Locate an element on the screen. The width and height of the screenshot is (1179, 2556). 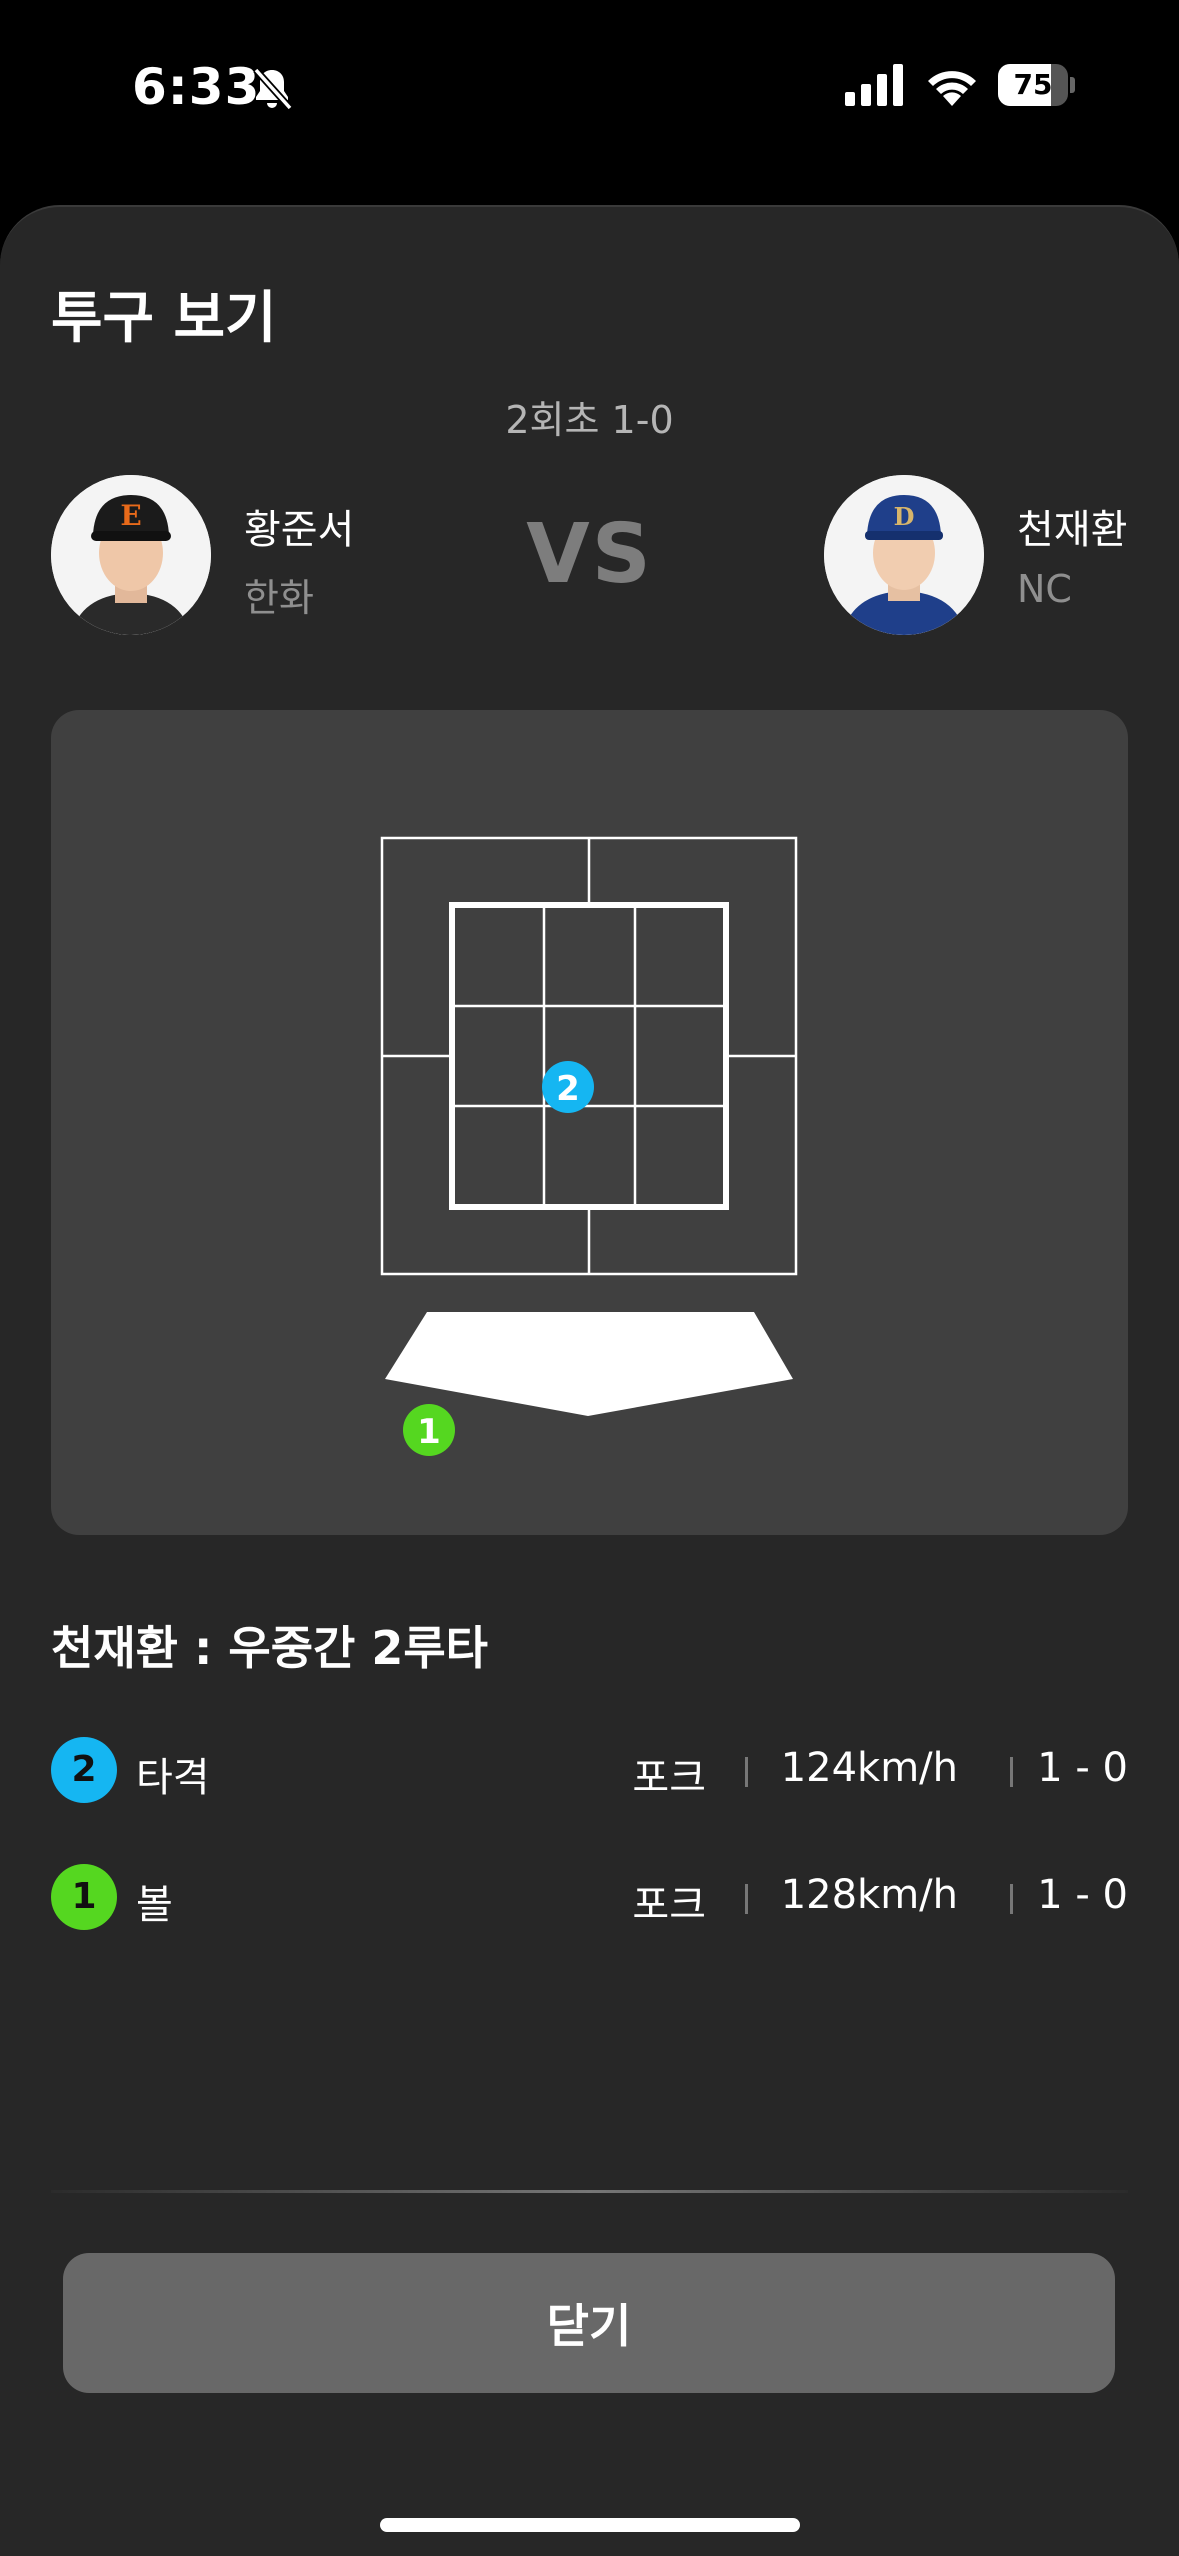
svg-text: 1 is located at coordinates (429, 1432).